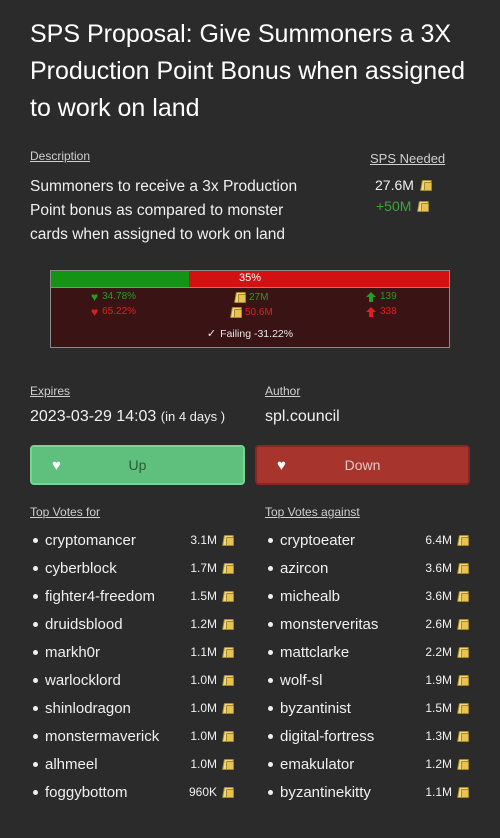 The image size is (500, 838). What do you see at coordinates (304, 568) in the screenshot?
I see `voter-name: azircon` at bounding box center [304, 568].